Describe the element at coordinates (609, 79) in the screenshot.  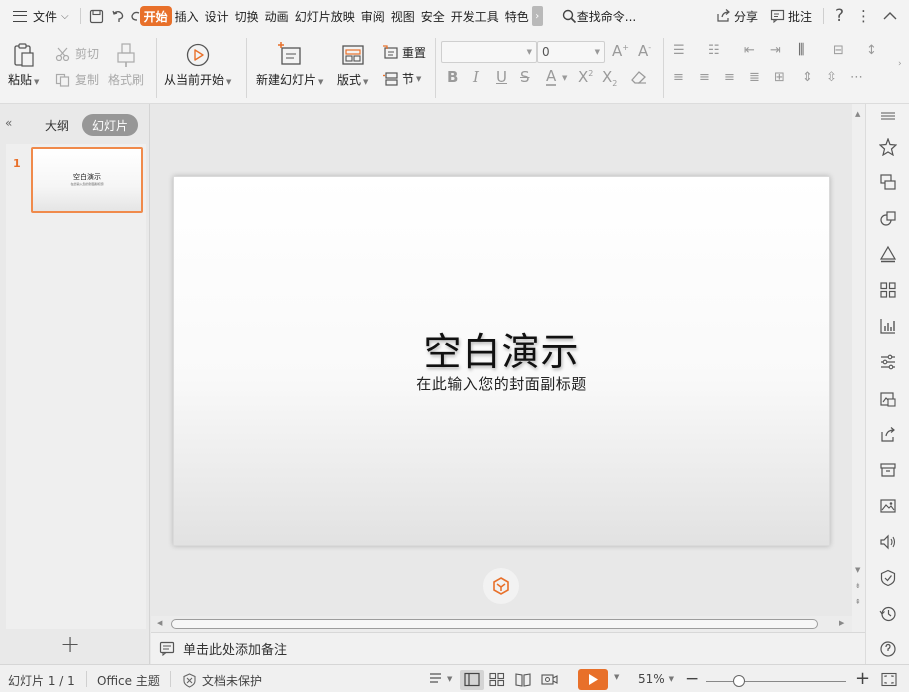
I see `subscript-icon: X2` at that location.